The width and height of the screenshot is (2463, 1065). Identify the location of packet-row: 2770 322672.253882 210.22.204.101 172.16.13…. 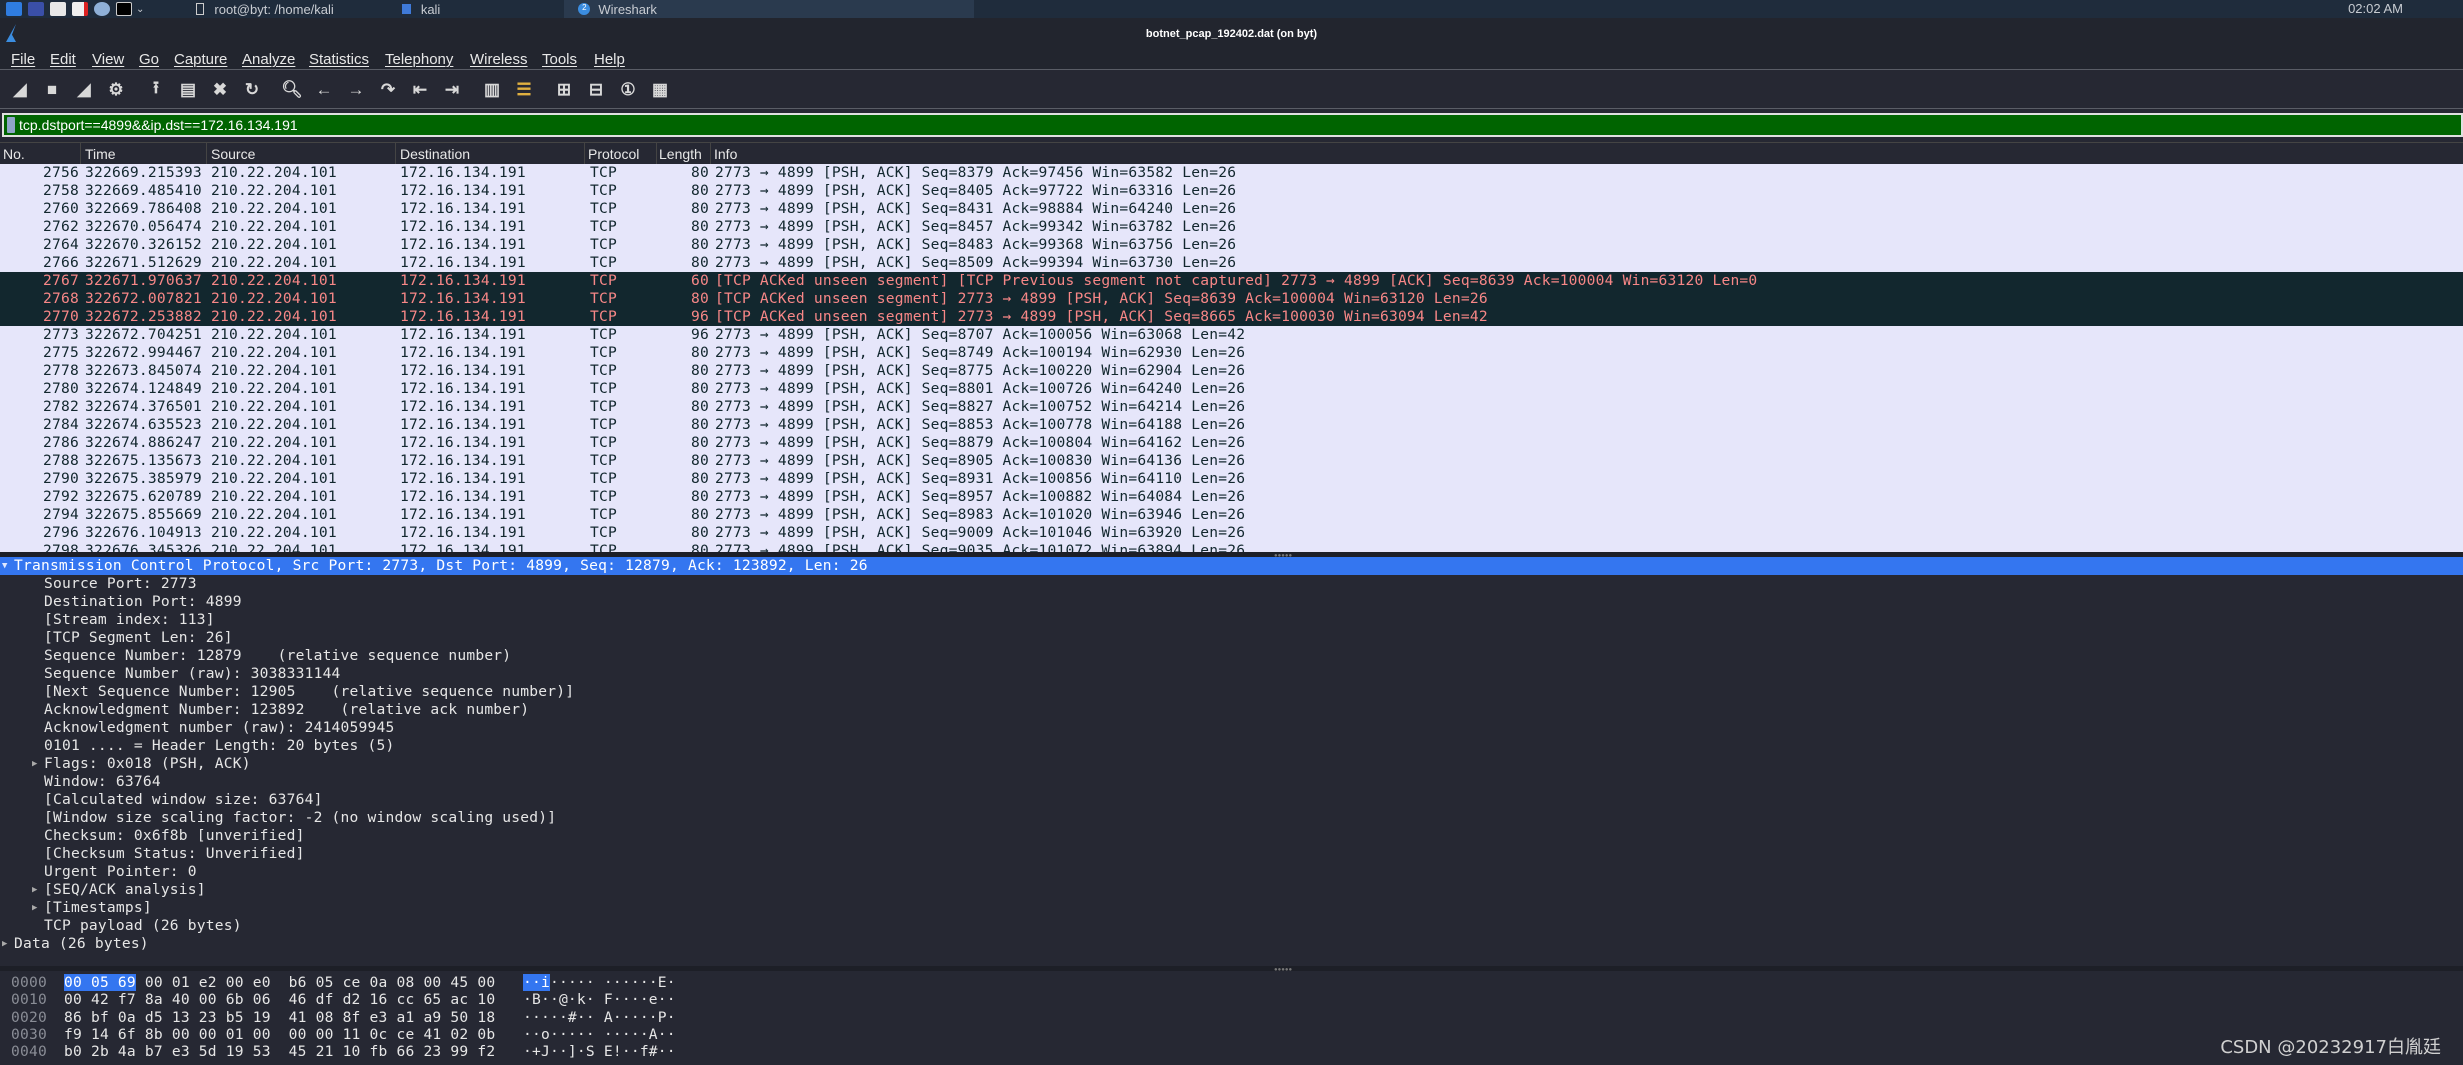
(1231, 317).